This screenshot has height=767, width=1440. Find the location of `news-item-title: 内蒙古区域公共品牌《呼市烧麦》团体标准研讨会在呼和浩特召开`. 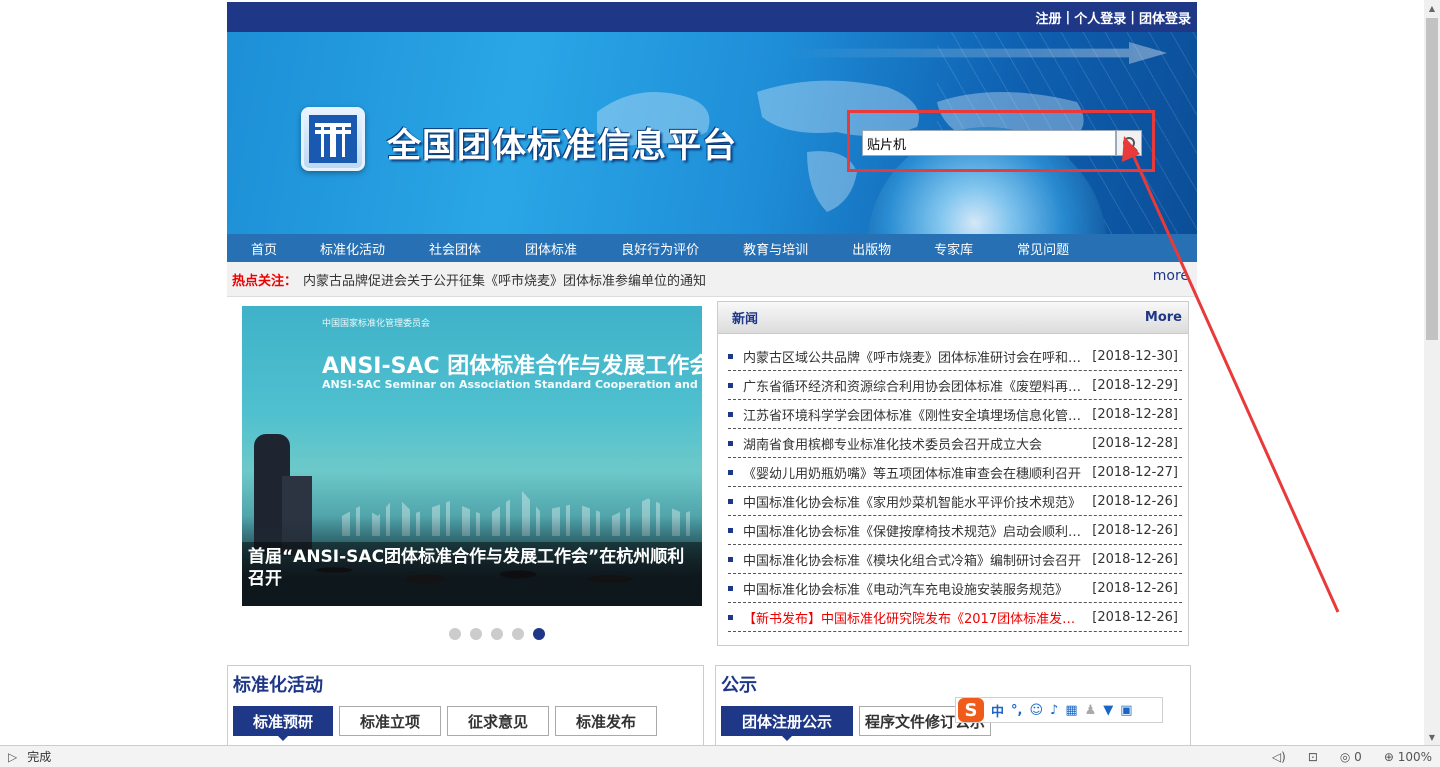

news-item-title: 内蒙古区域公共品牌《呼市烧麦》团体标准研讨会在呼和浩特召开 is located at coordinates (912, 356).